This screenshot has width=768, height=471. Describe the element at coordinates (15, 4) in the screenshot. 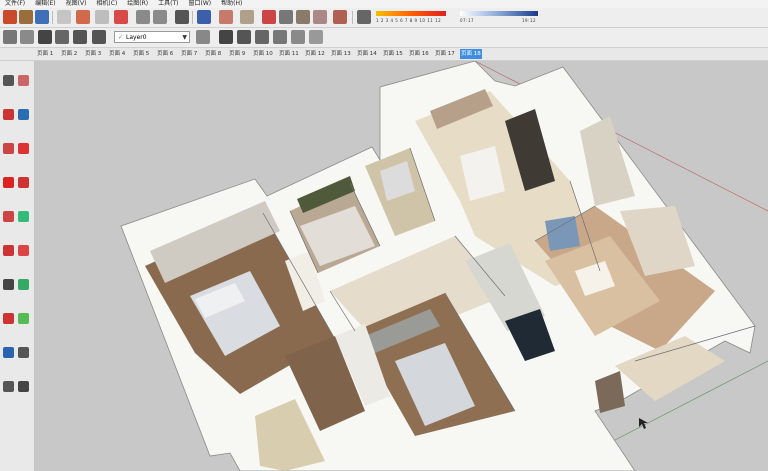

I see `menu-item-0: 文件(F)` at that location.